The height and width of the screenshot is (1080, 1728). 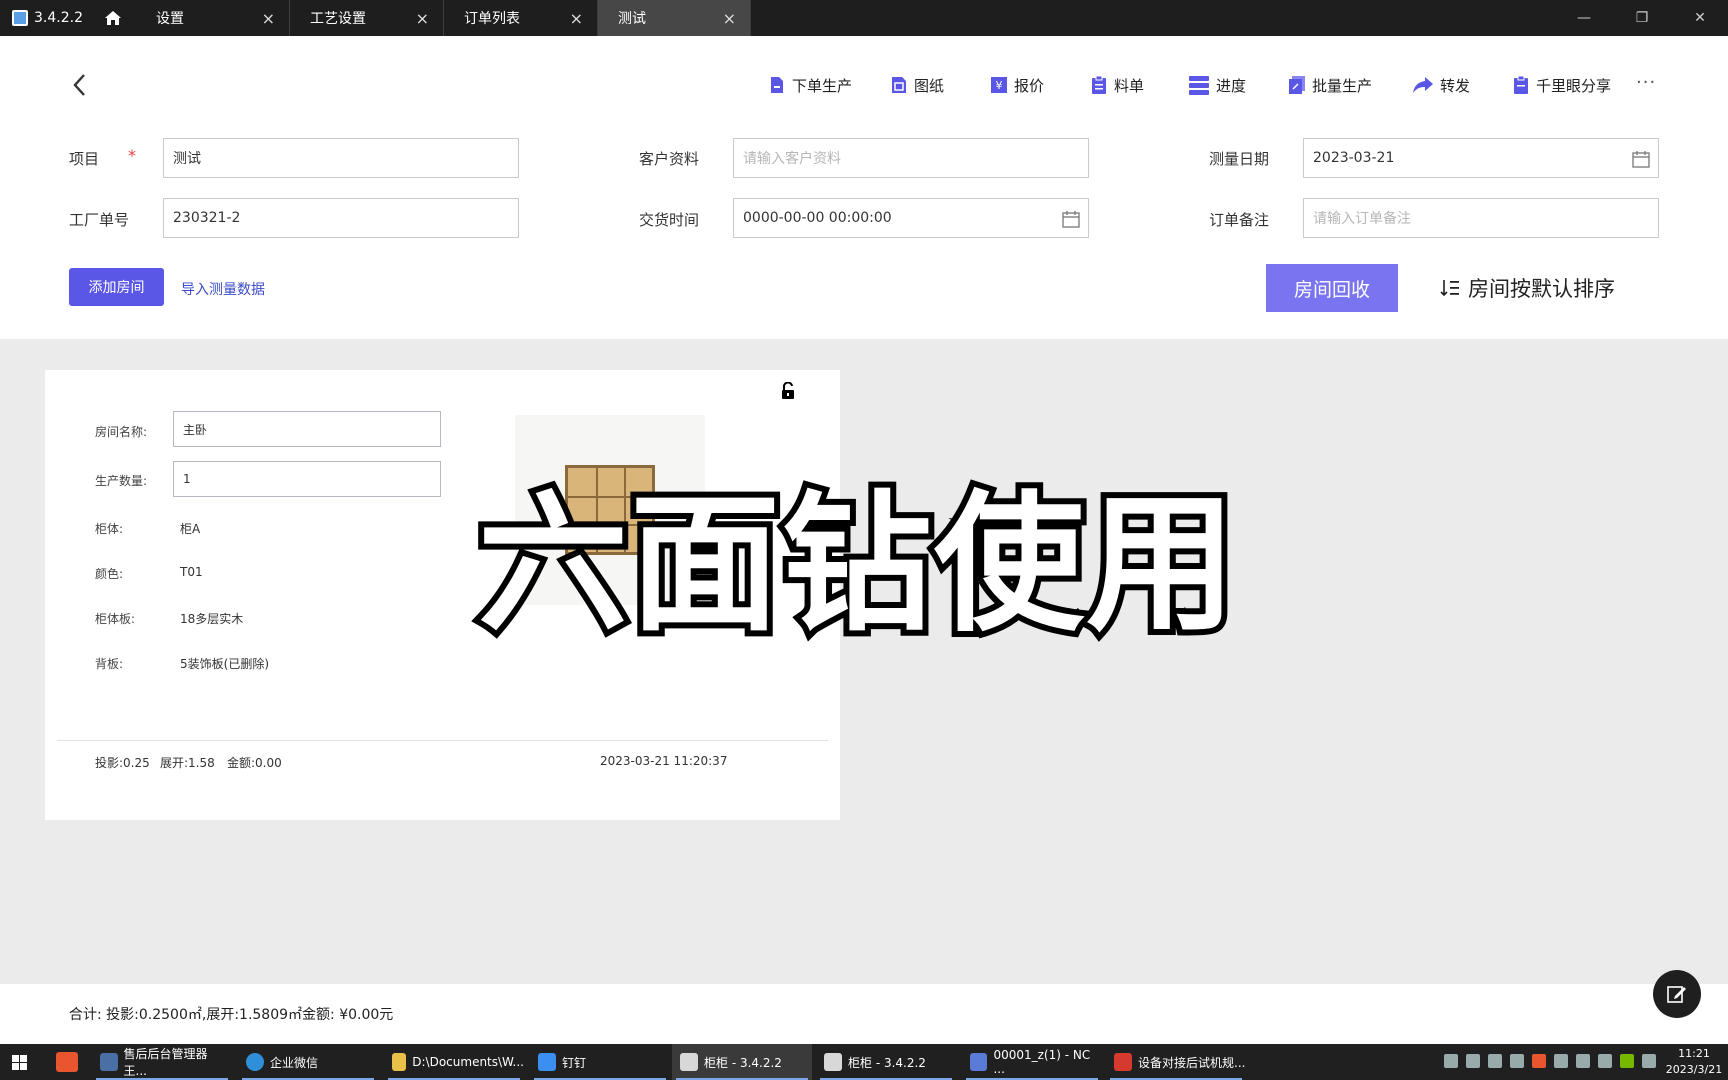 What do you see at coordinates (1700, 18) in the screenshot?
I see `close-window-button: ✕` at bounding box center [1700, 18].